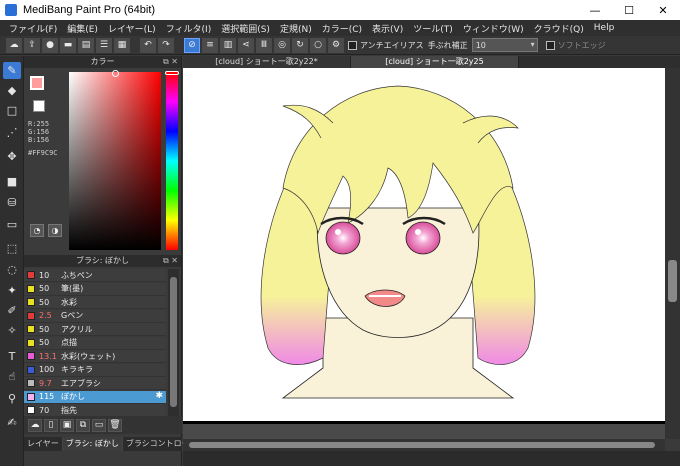  What do you see at coordinates (172, 161) in the screenshot?
I see `hue-slider` at bounding box center [172, 161].